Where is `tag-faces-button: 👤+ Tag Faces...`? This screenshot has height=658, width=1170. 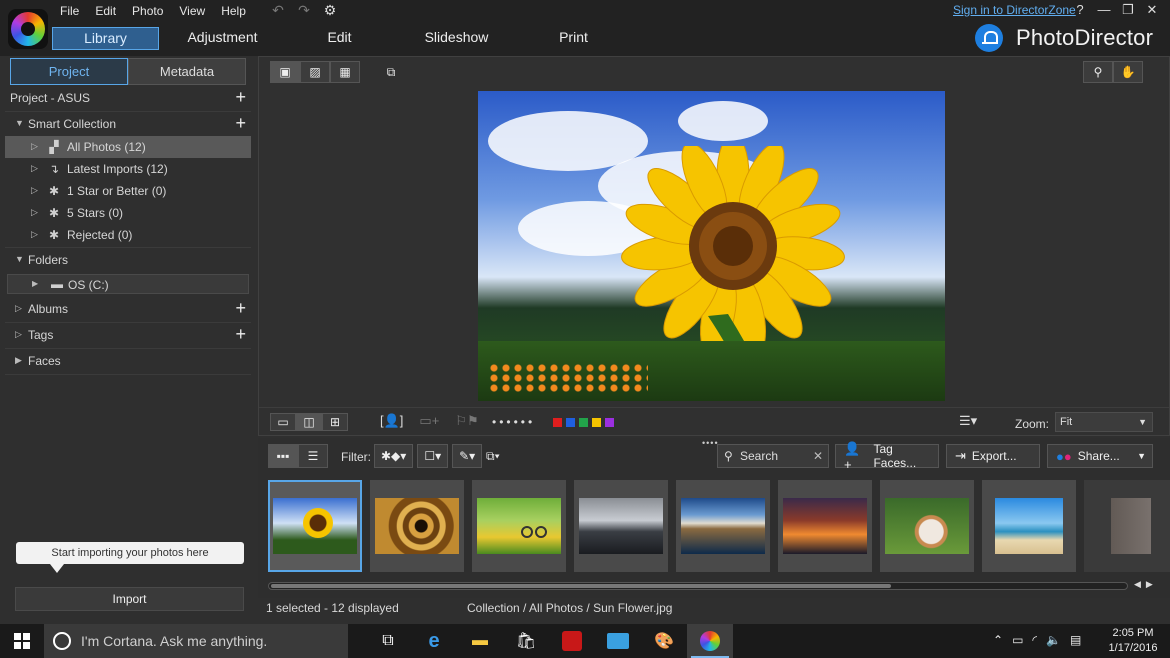
tag-faces-button: 👤+ Tag Faces... is located at coordinates (887, 456).